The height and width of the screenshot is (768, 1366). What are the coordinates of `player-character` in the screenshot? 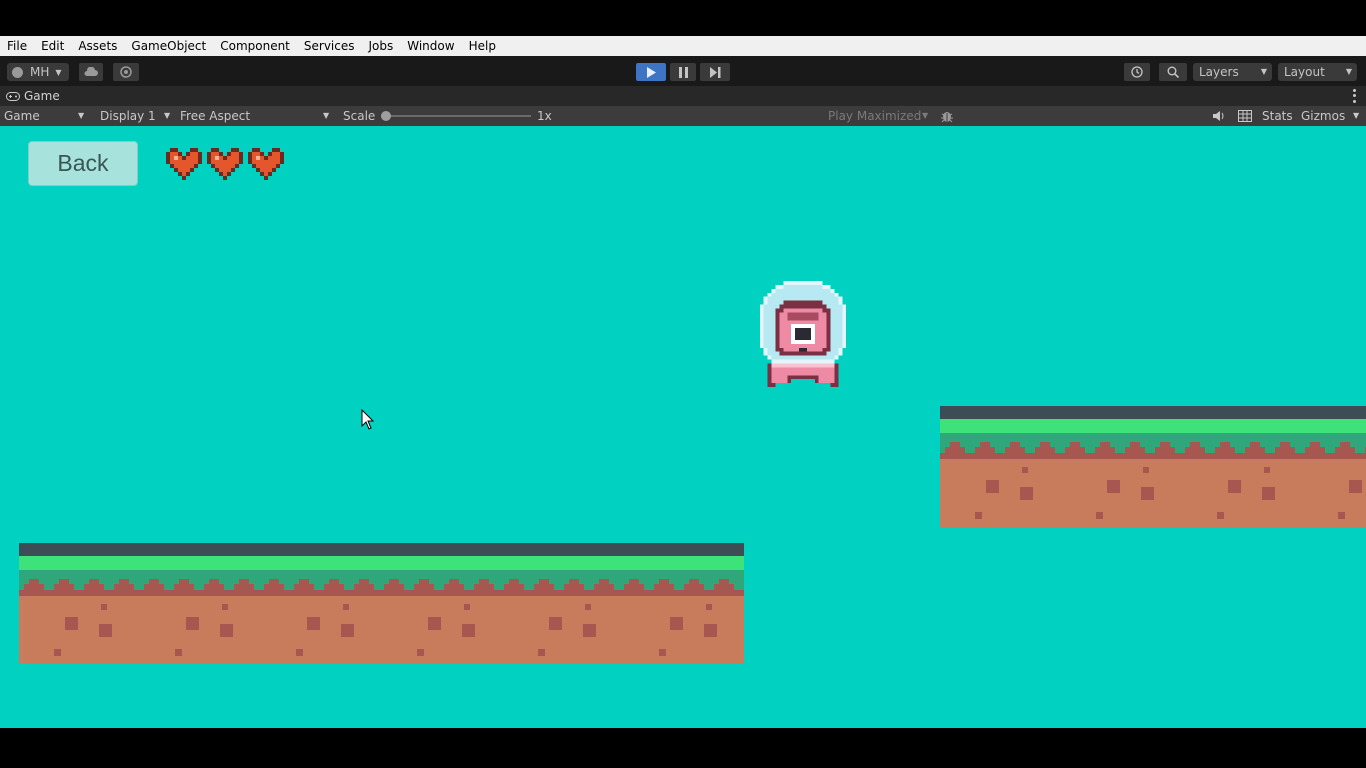 It's located at (803, 334).